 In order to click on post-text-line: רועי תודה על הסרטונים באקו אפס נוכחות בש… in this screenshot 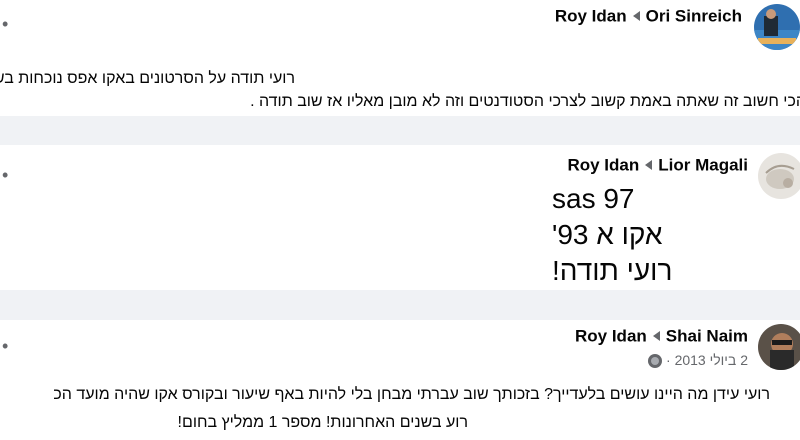, I will do `click(147, 78)`.